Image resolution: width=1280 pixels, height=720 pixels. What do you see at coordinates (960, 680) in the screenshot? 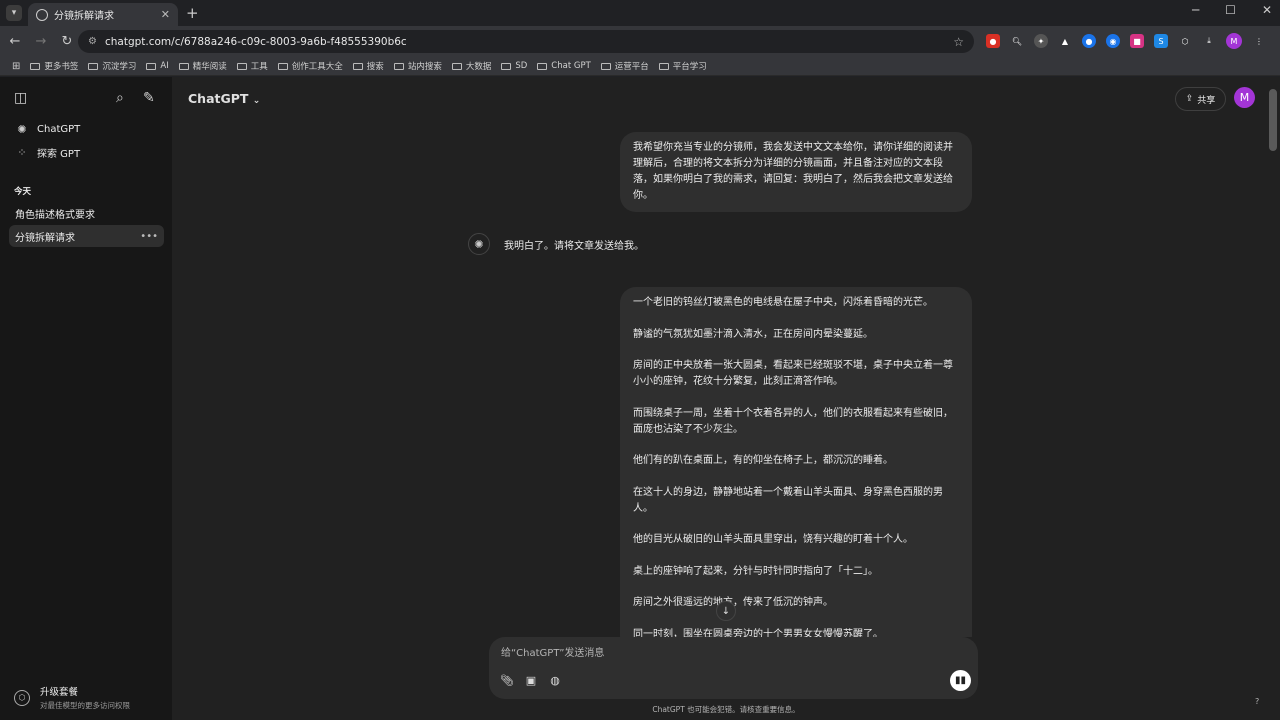
I see `voice-mode-icon: ▮▮` at bounding box center [960, 680].